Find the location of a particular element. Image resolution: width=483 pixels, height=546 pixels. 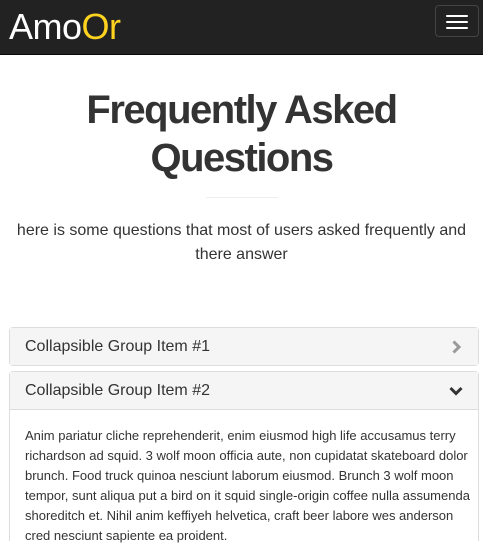

accordion-item-2-heading: Collapsible Group Item #2 is located at coordinates (244, 391).